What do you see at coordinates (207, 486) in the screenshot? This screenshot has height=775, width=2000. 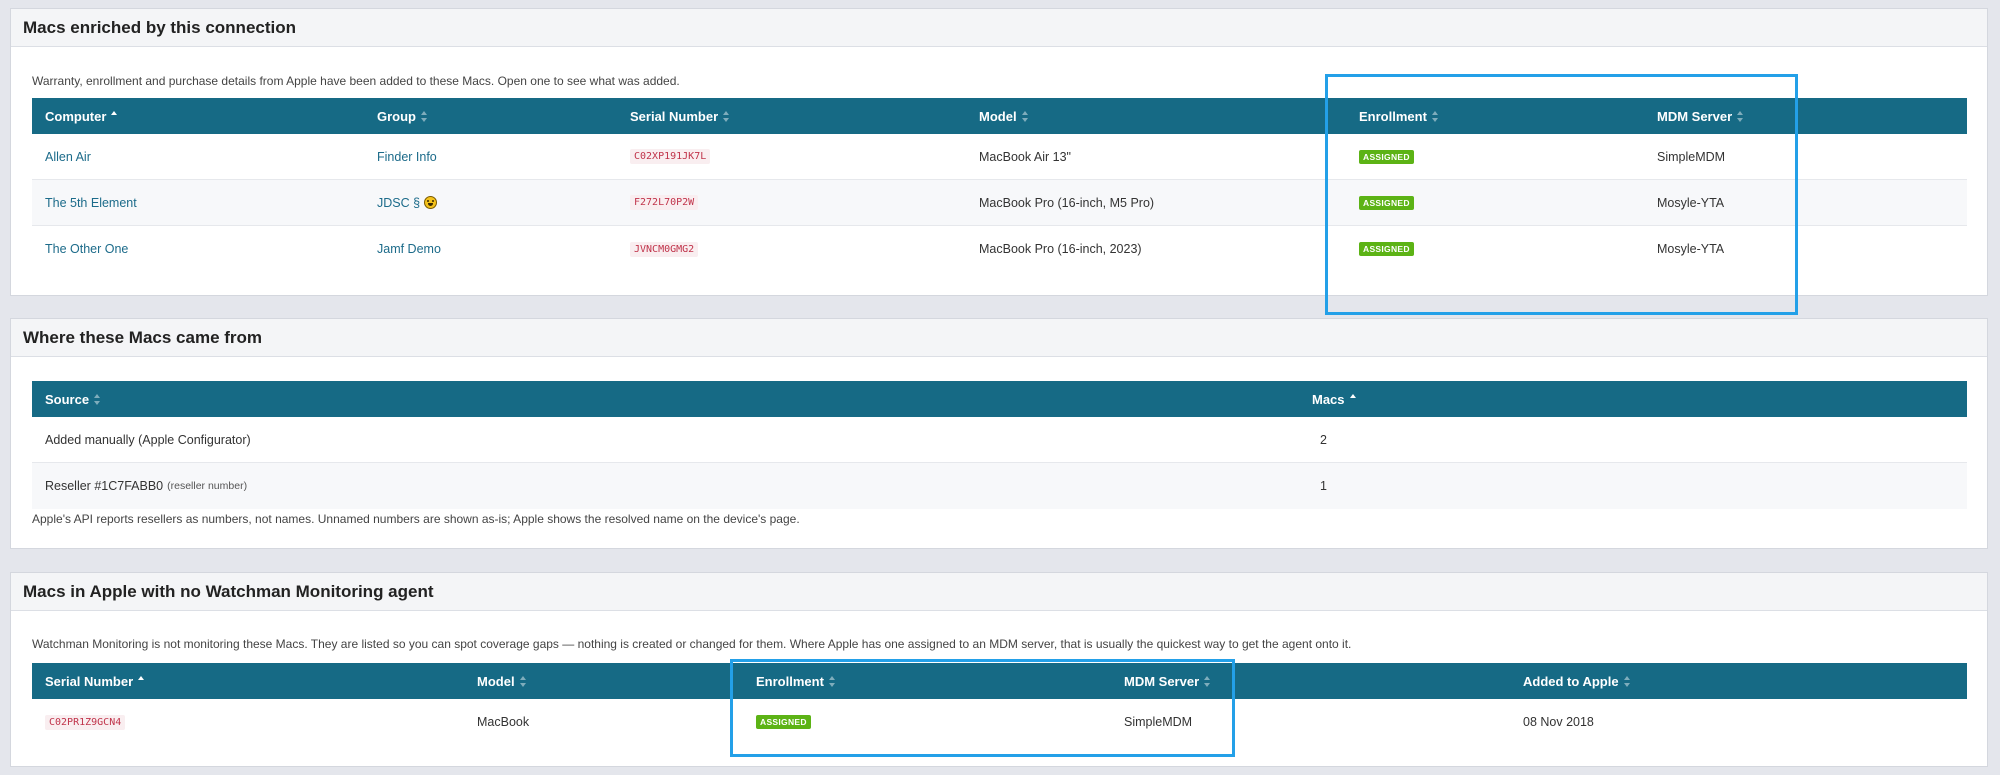 I see `reseller-note: (reseller number)` at bounding box center [207, 486].